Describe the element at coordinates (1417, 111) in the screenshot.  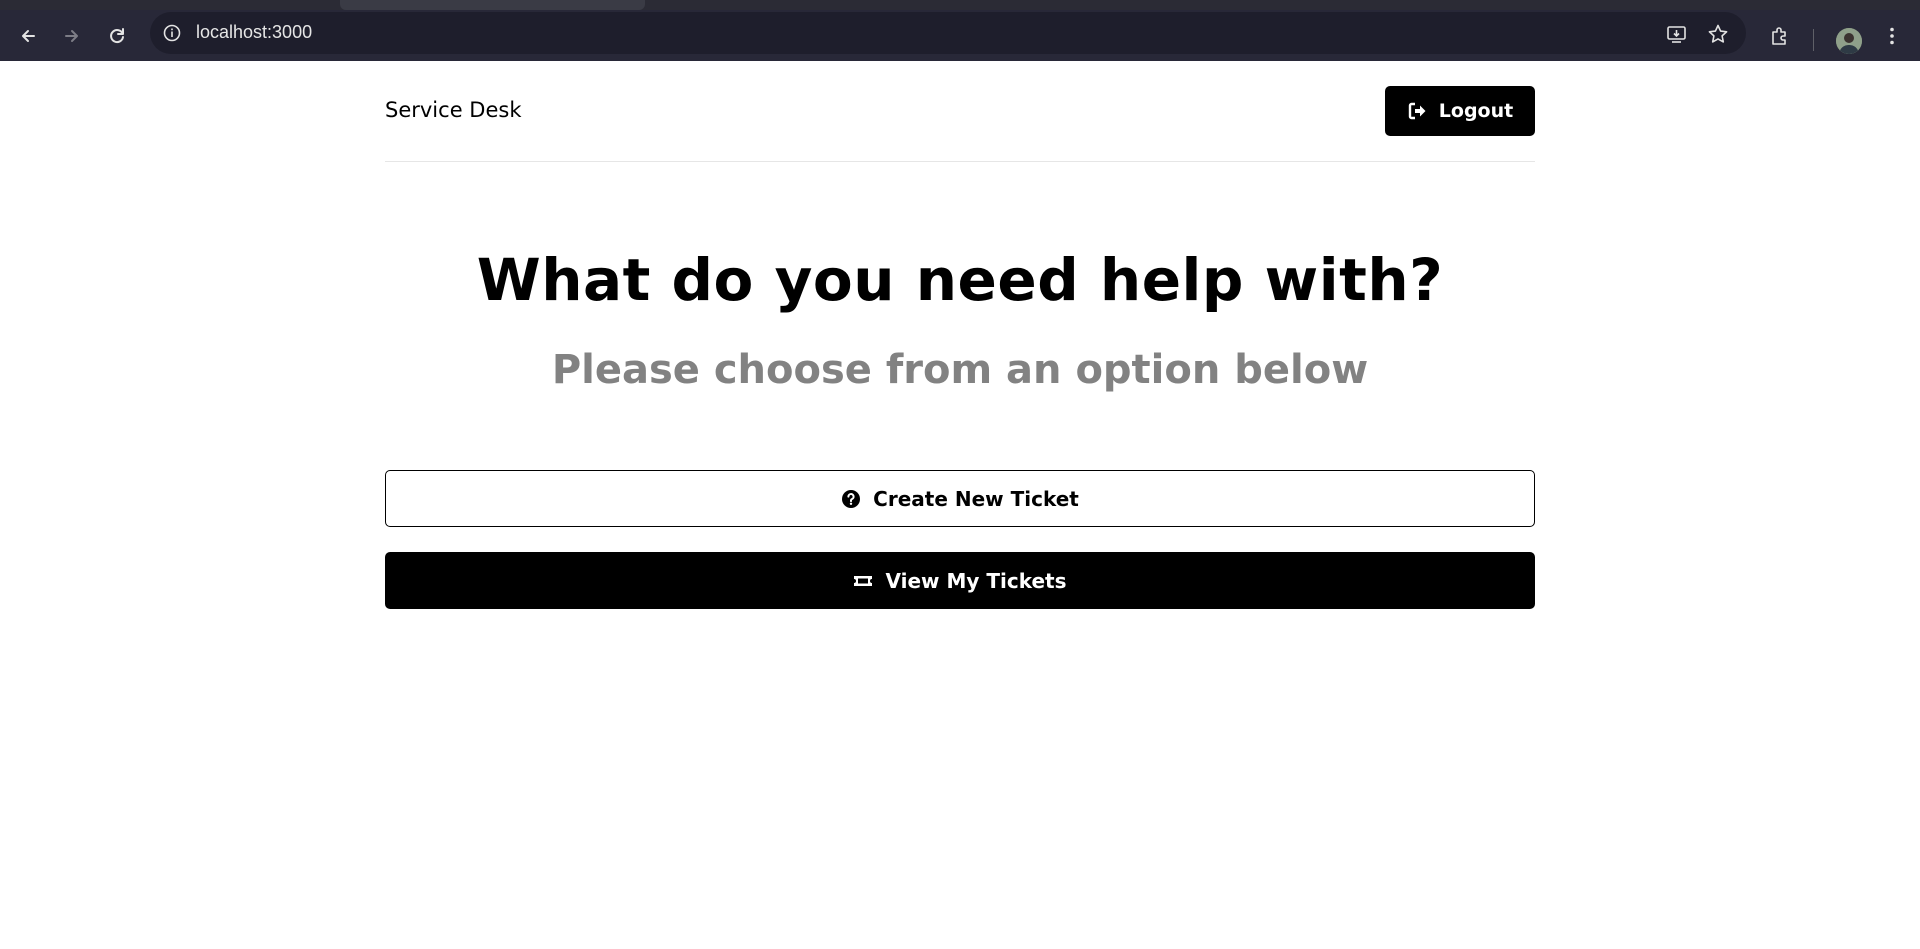
I see `logout-icon` at that location.